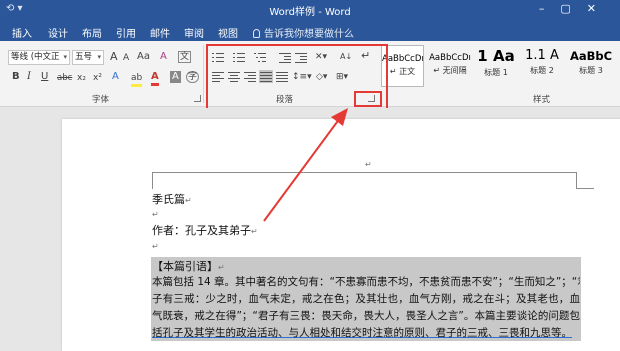  What do you see at coordinates (197, 98) in the screenshot?
I see `font-dialog-launcher-icon` at bounding box center [197, 98].